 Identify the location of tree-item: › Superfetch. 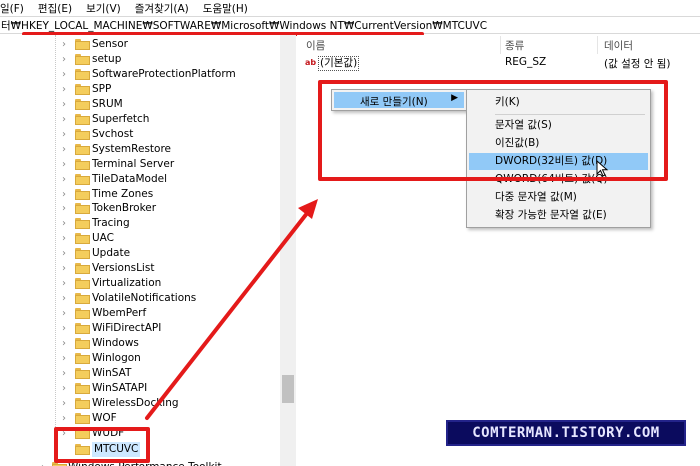
(140, 119).